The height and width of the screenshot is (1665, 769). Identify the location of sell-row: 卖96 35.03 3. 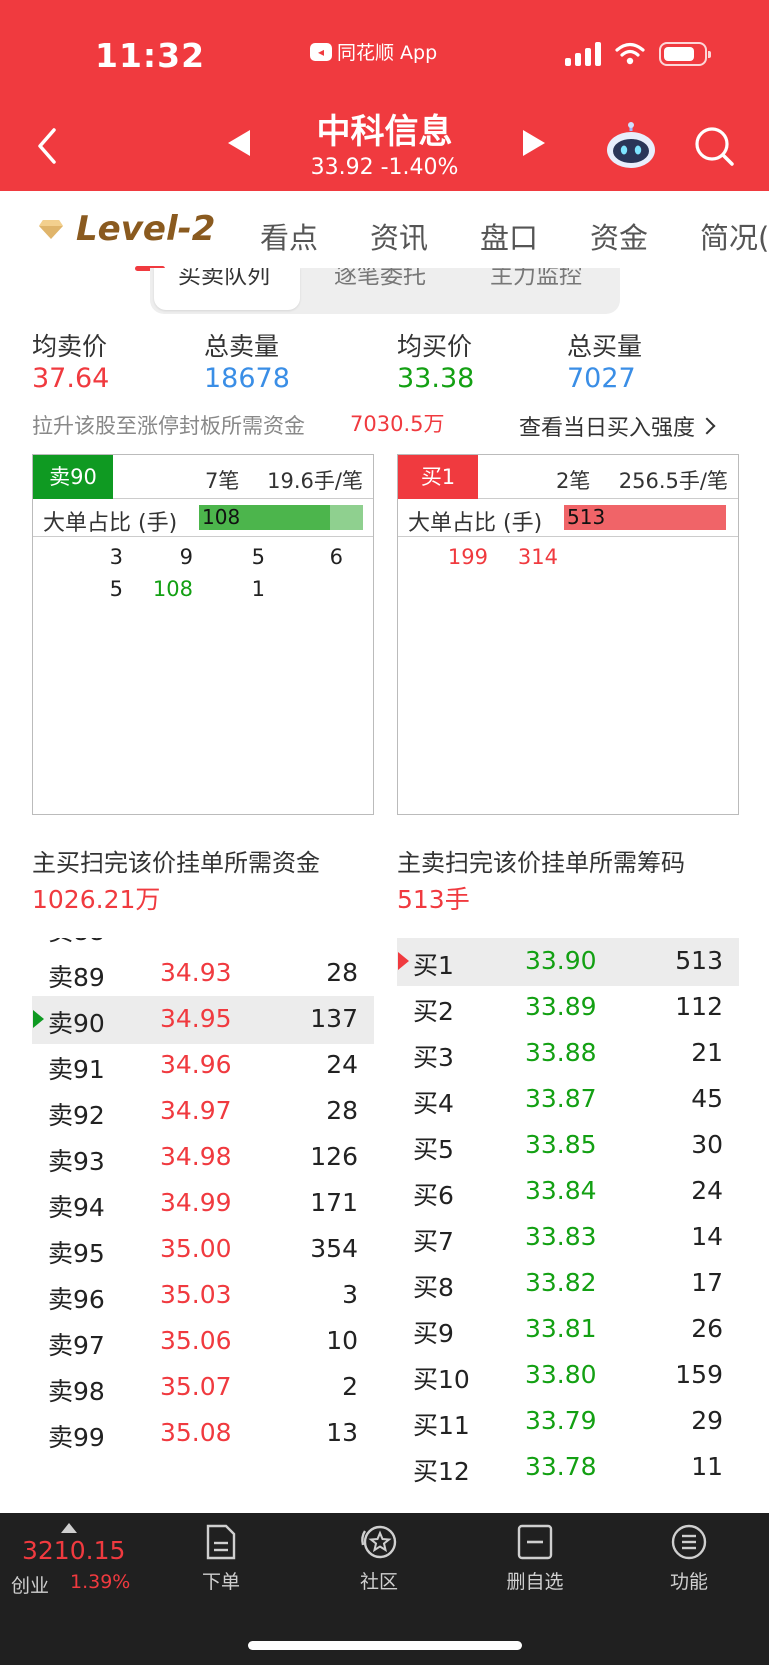
(203, 1296).